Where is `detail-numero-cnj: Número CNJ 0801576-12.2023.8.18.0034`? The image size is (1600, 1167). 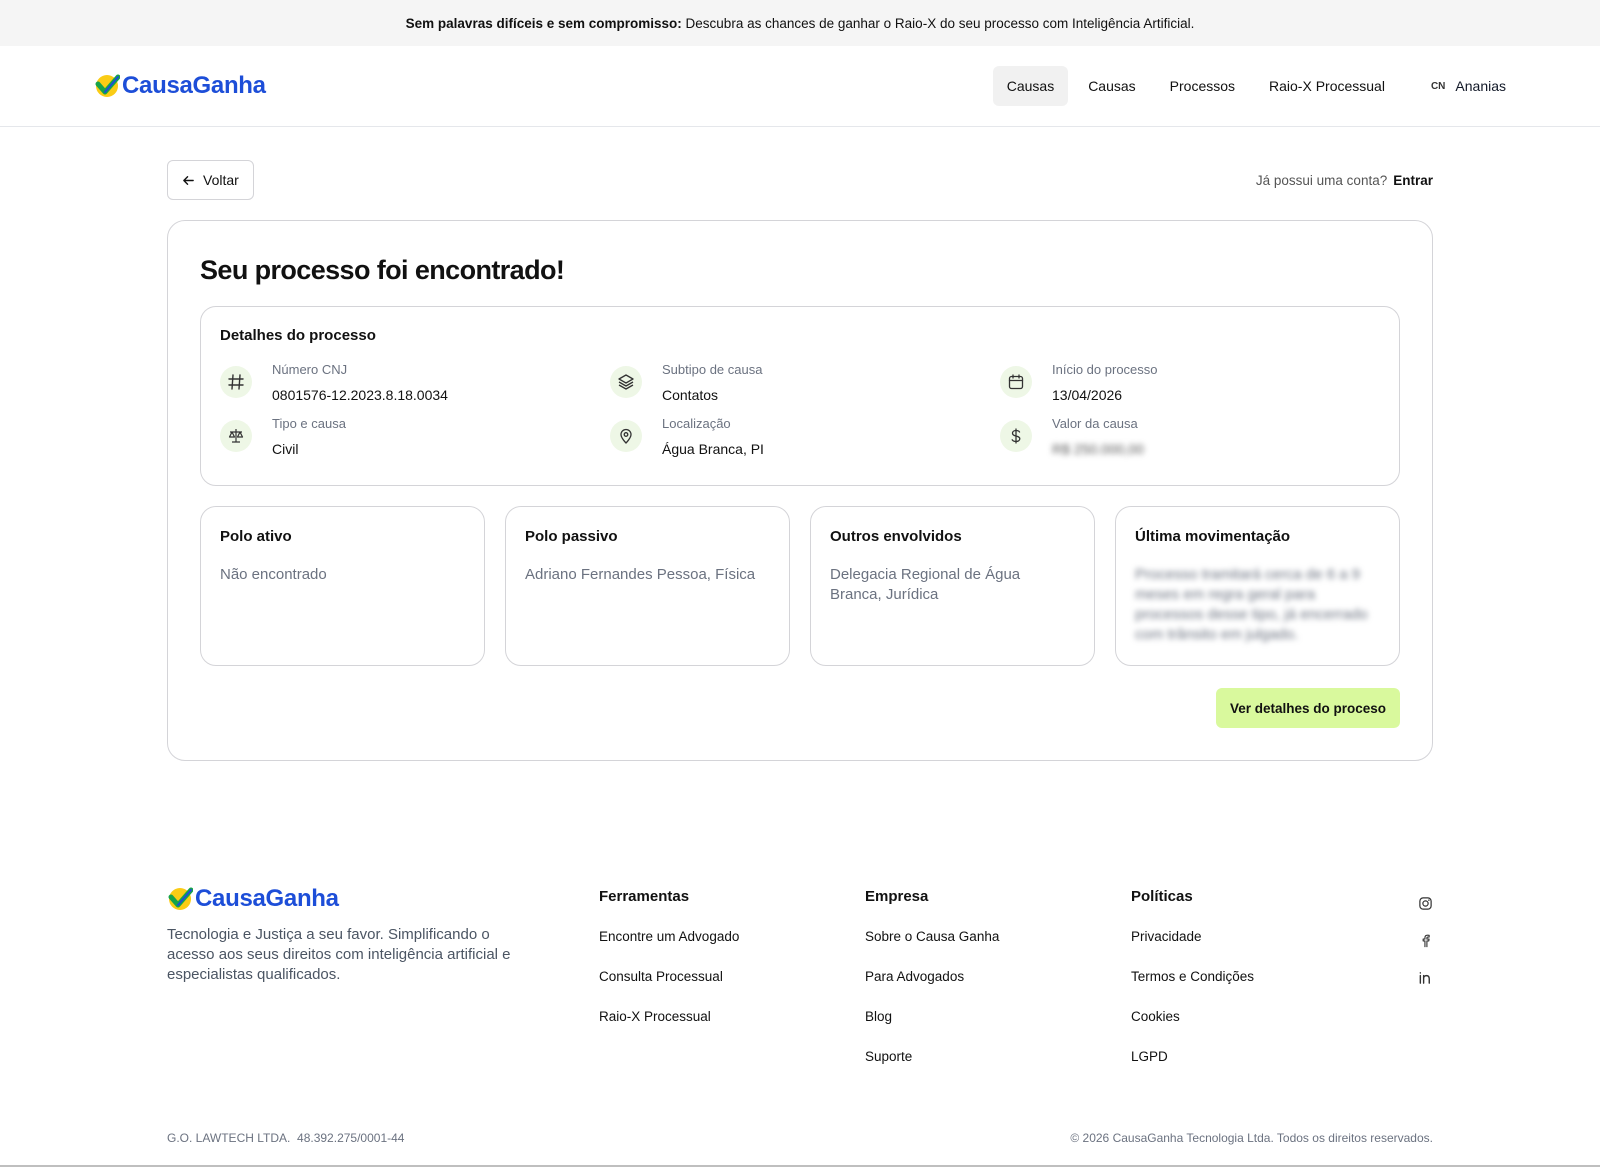
detail-numero-cnj: Número CNJ 0801576-12.2023.8.18.0034 is located at coordinates (415, 384).